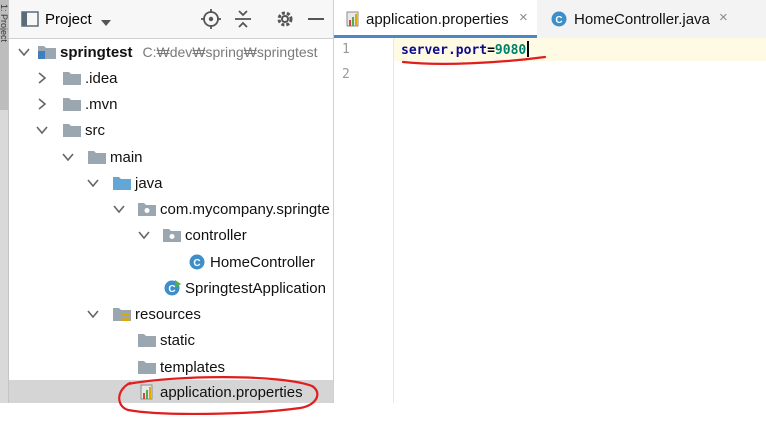 Image resolution: width=766 pixels, height=421 pixels. Describe the element at coordinates (245, 209) in the screenshot. I see `tree-item-label: com.mycompany.springte` at that location.